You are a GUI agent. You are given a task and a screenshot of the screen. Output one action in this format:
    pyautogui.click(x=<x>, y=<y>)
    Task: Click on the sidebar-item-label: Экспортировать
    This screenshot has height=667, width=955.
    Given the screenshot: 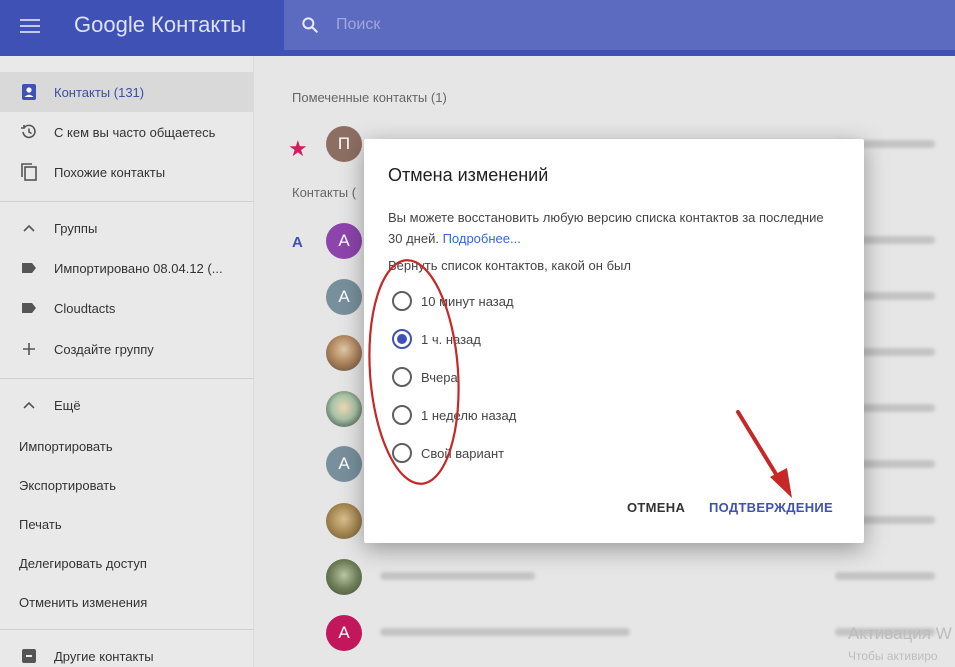 What is the action you would take?
    pyautogui.click(x=67, y=485)
    